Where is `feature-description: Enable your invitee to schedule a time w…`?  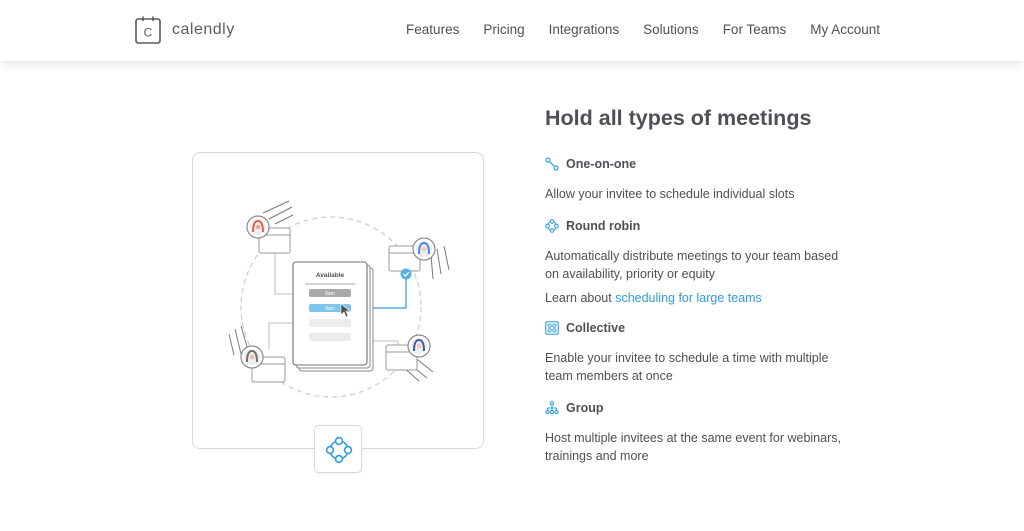
feature-description: Enable your invitee to schedule a time w… is located at coordinates (687, 367).